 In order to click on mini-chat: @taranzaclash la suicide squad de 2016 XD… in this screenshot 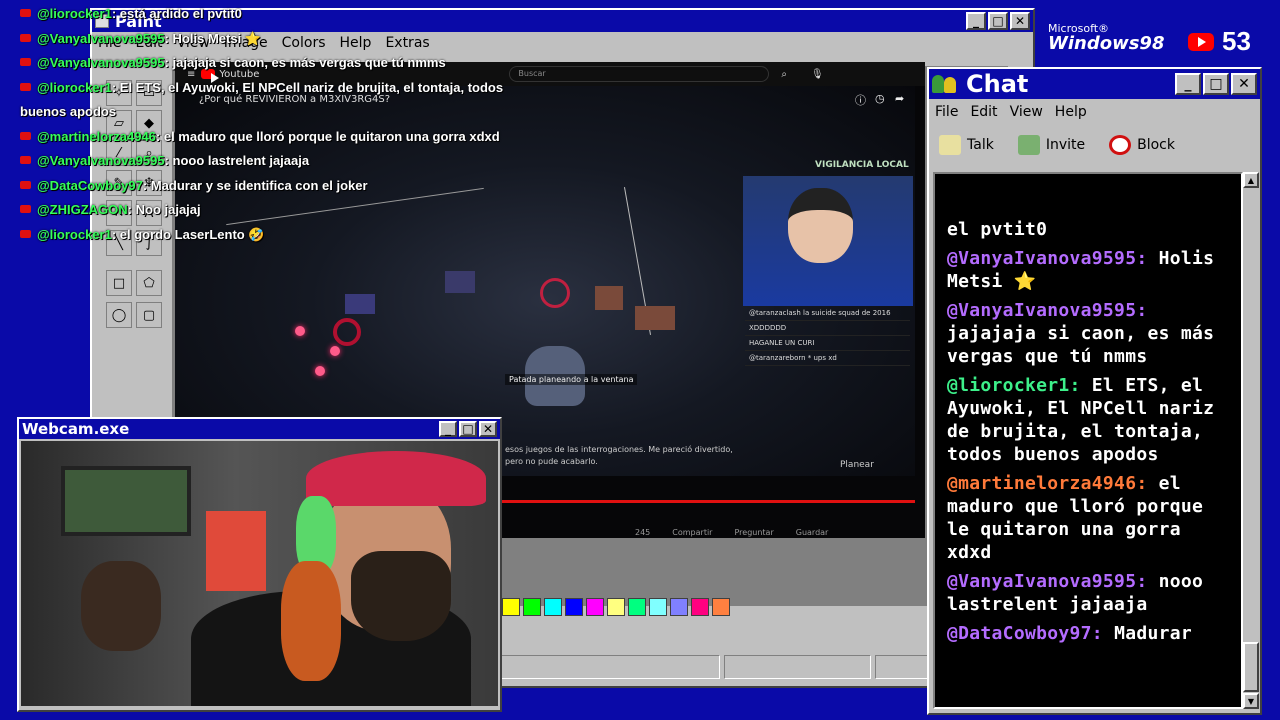, I will do `click(827, 336)`.